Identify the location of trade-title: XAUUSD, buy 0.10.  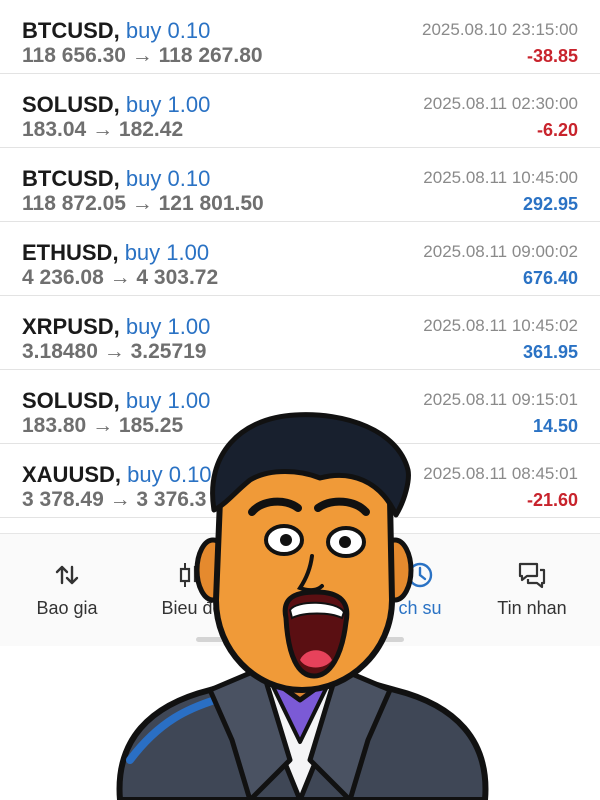
(117, 475).